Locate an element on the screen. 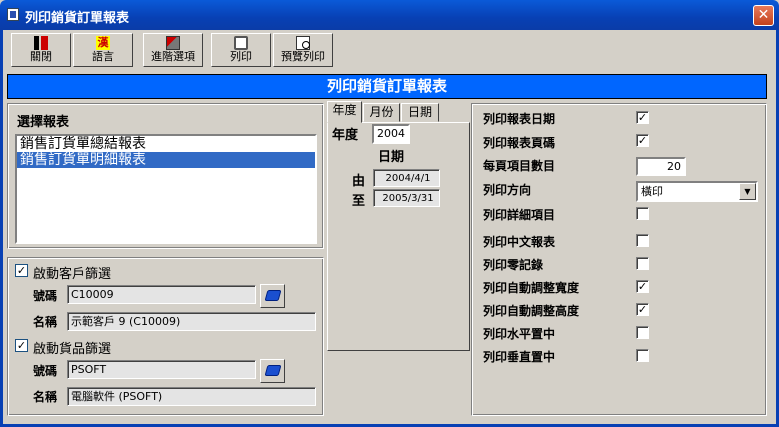 The width and height of the screenshot is (779, 427). print-orientation-value: 橫印 is located at coordinates (652, 191).